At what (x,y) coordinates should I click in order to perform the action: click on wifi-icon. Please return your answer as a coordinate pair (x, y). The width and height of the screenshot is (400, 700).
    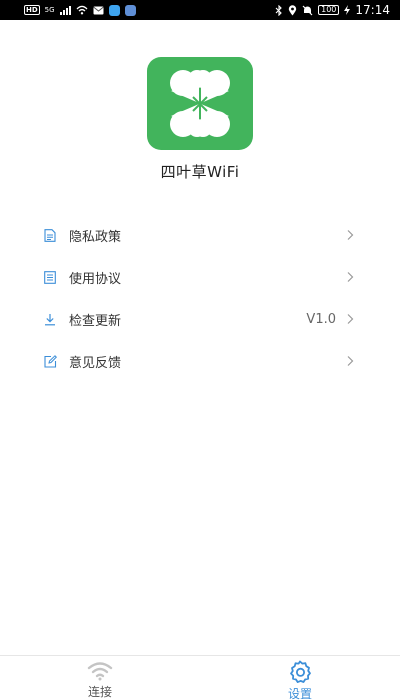
    Looking at the image, I should click on (100, 671).